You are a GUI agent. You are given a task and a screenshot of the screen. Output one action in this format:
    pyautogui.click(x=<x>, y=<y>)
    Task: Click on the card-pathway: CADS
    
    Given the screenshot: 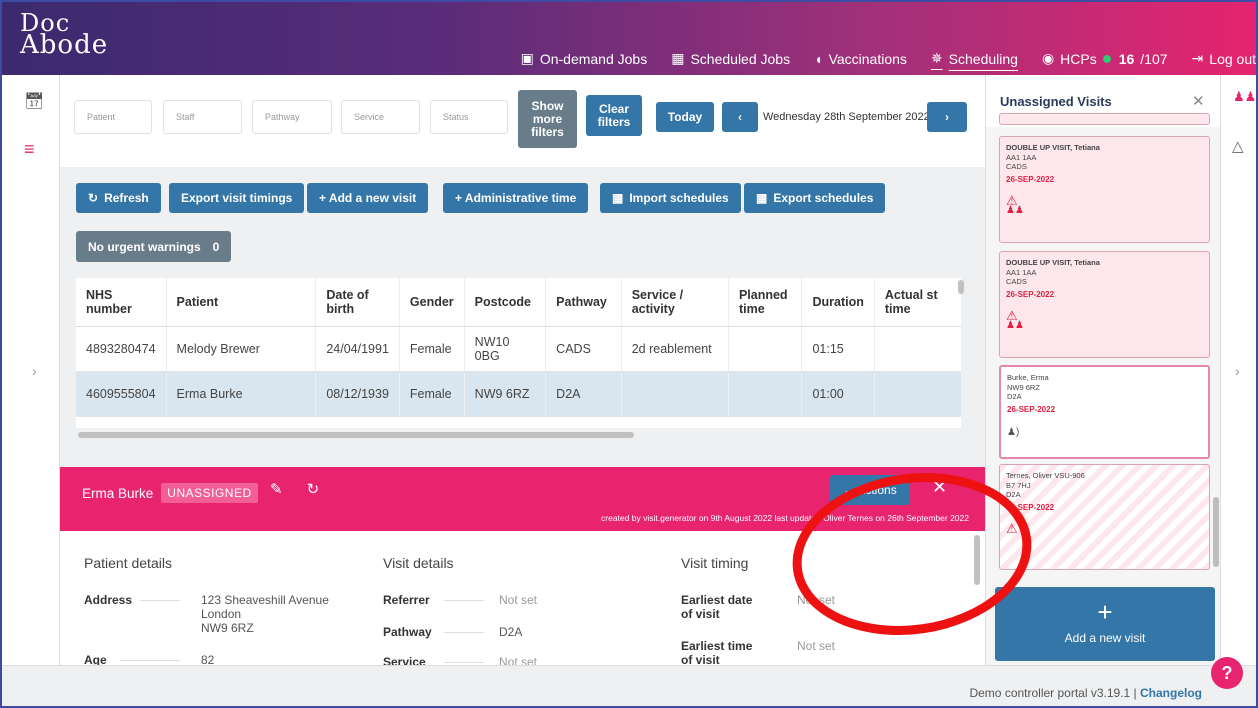 What is the action you would take?
    pyautogui.click(x=1016, y=281)
    